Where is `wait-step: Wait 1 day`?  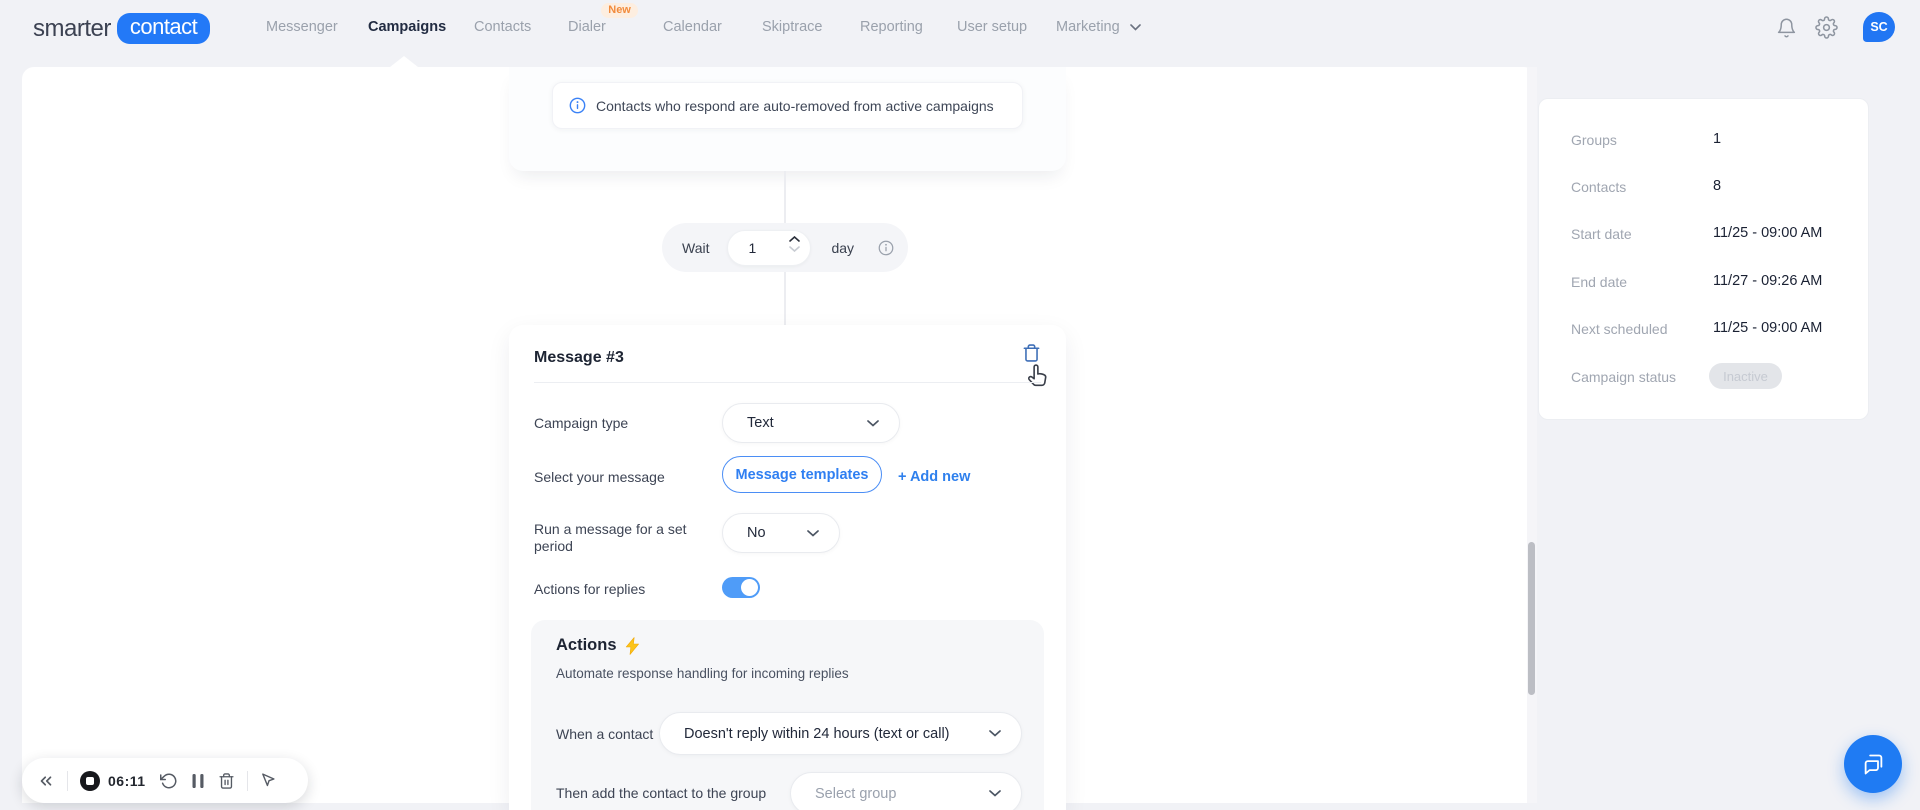 wait-step: Wait 1 day is located at coordinates (785, 247).